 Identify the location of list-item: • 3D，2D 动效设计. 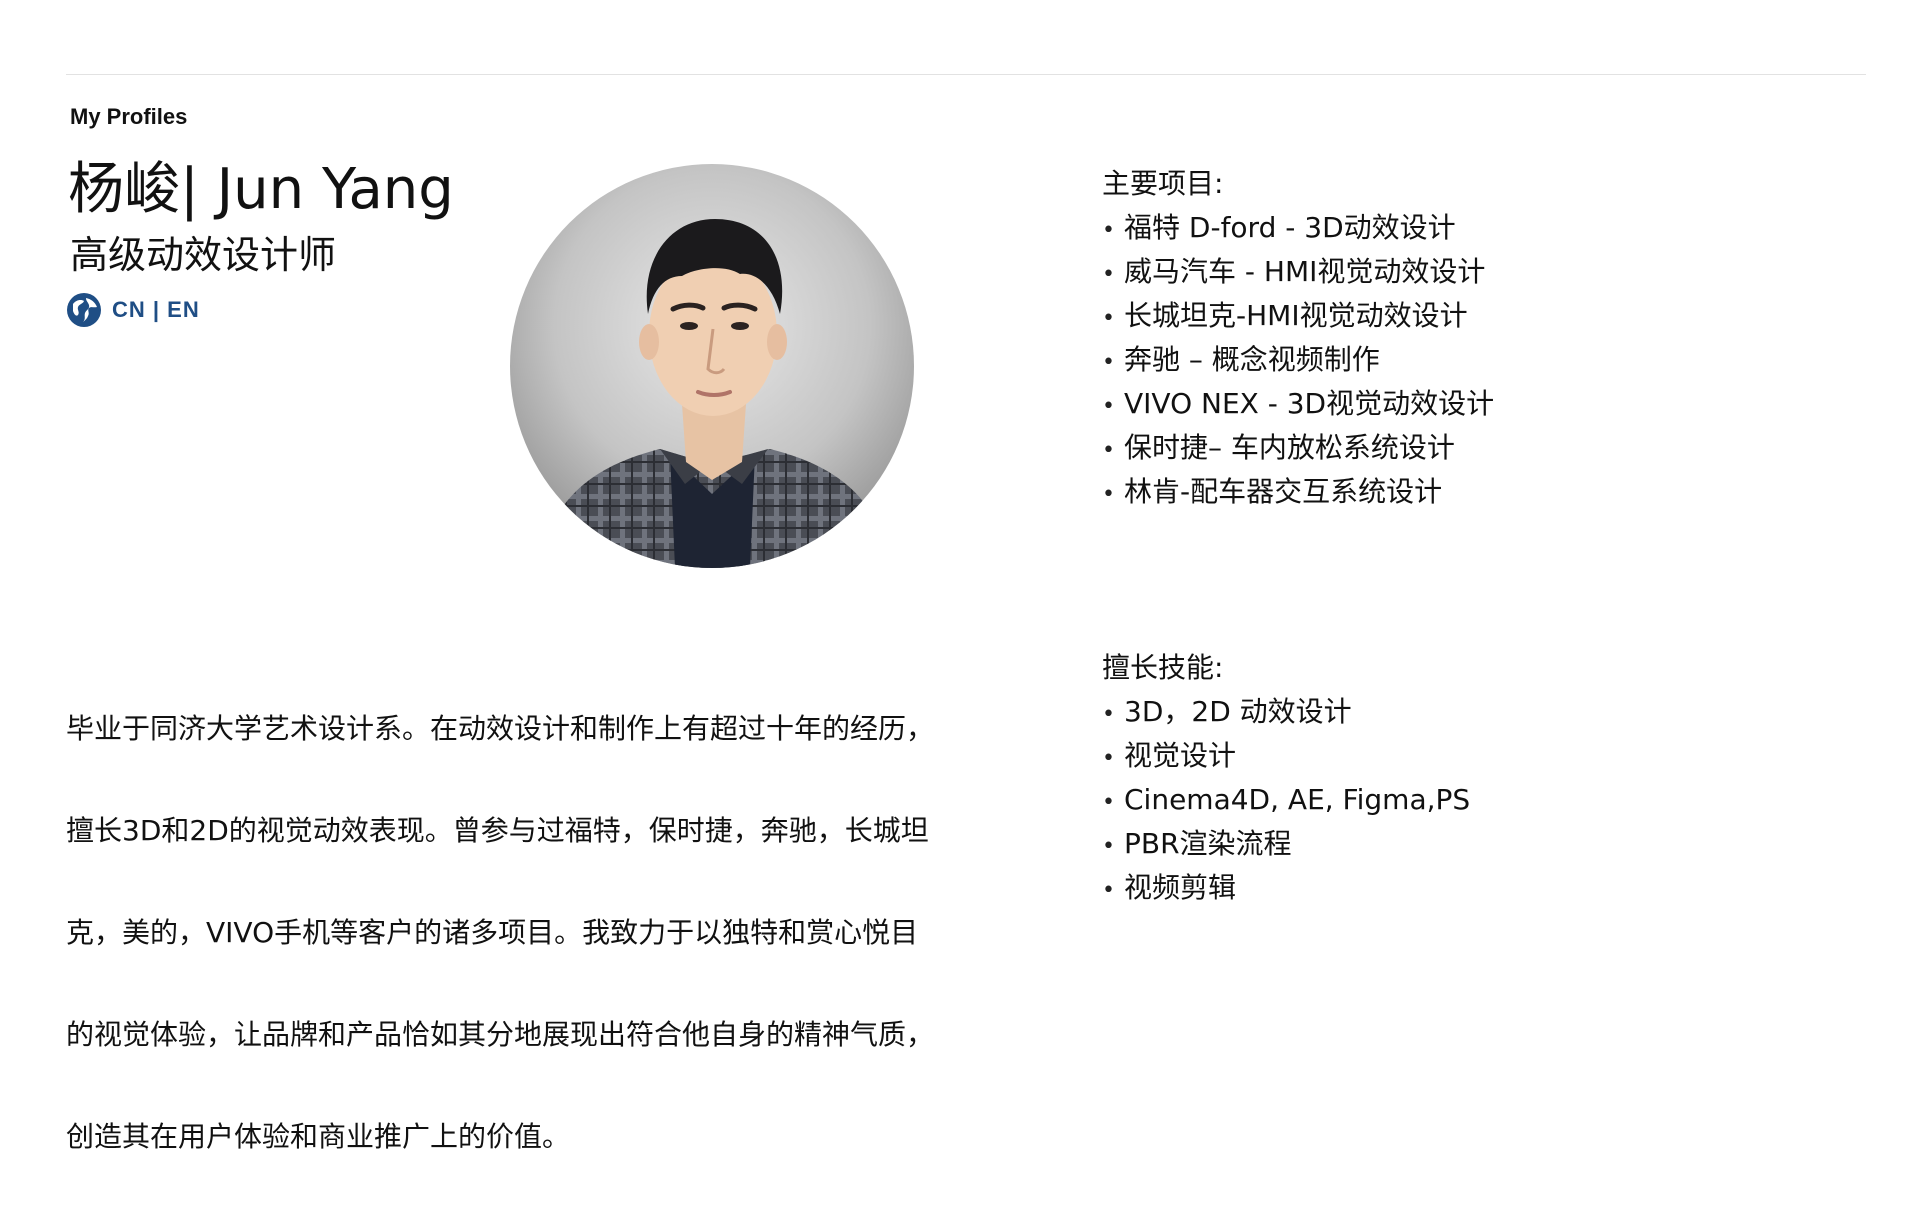
(1286, 712).